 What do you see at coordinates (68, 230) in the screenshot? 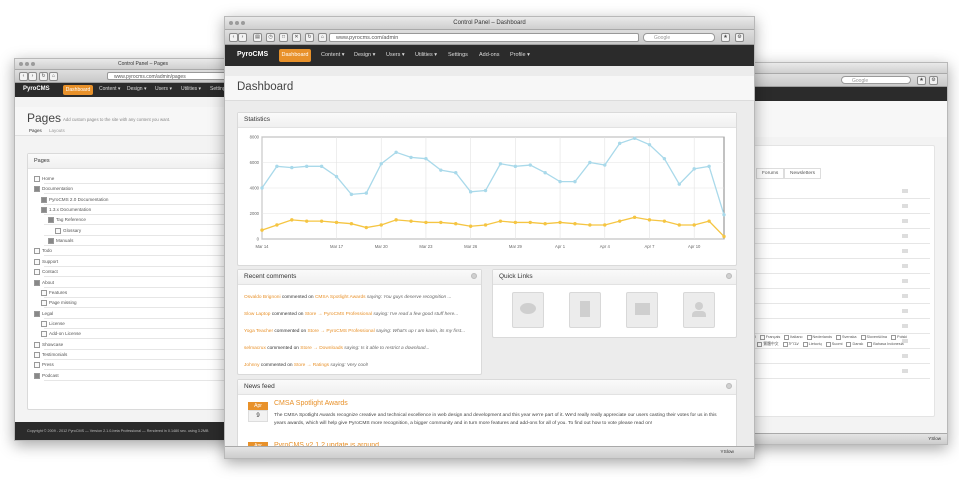
I see `tree-item: Glossary` at bounding box center [68, 230].